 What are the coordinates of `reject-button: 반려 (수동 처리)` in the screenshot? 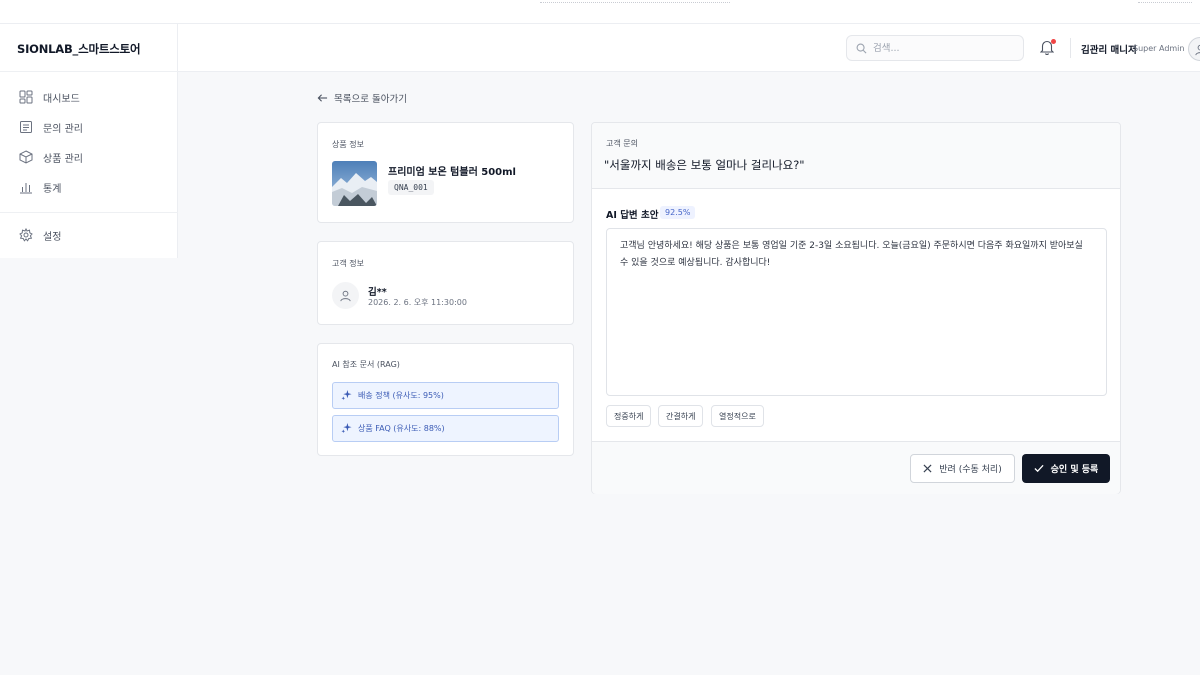 It's located at (962, 468).